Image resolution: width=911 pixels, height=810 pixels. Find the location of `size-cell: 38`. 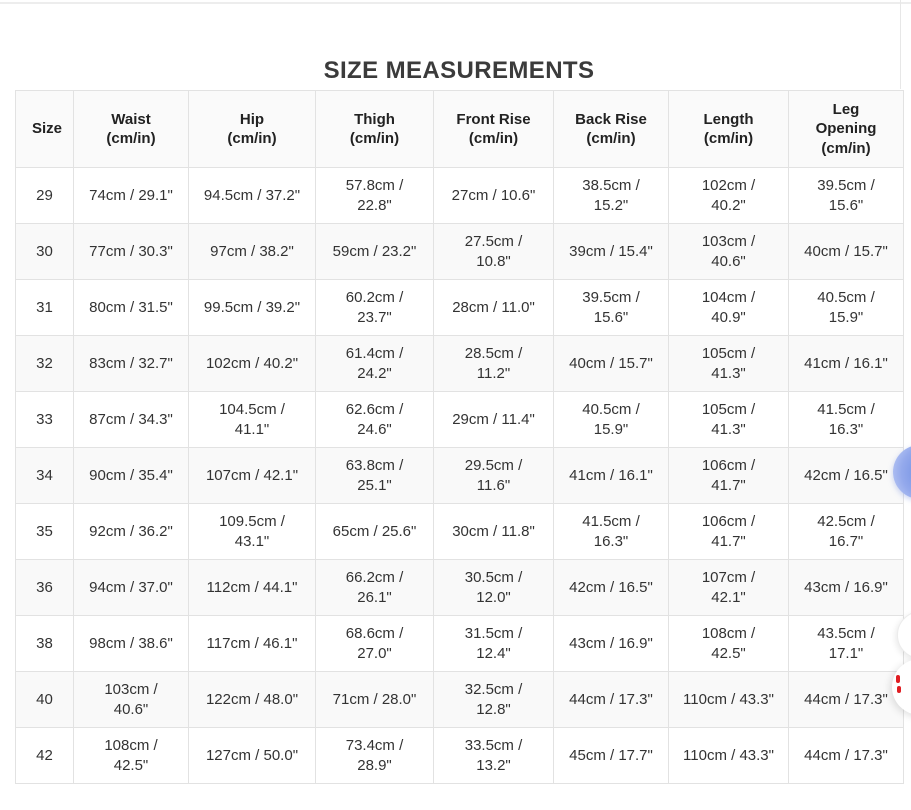

size-cell: 38 is located at coordinates (44, 643).